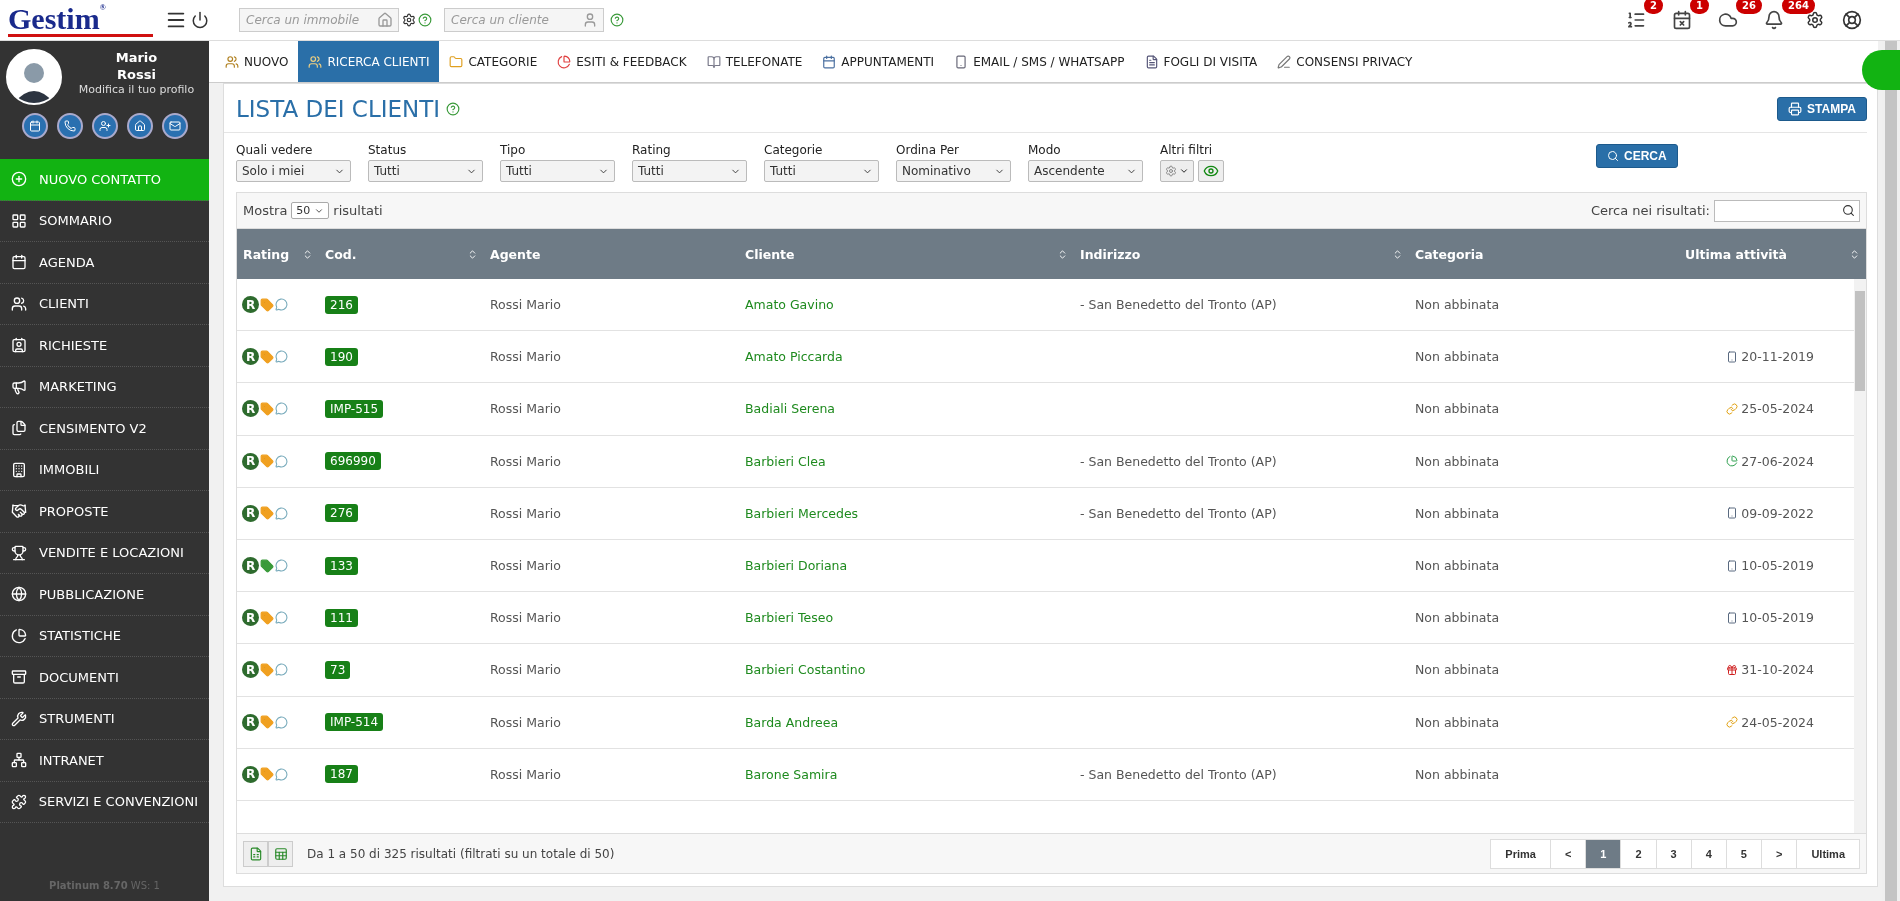 This screenshot has height=901, width=1900. I want to click on sidebar-item: PUBBLICAZIONE, so click(104, 595).